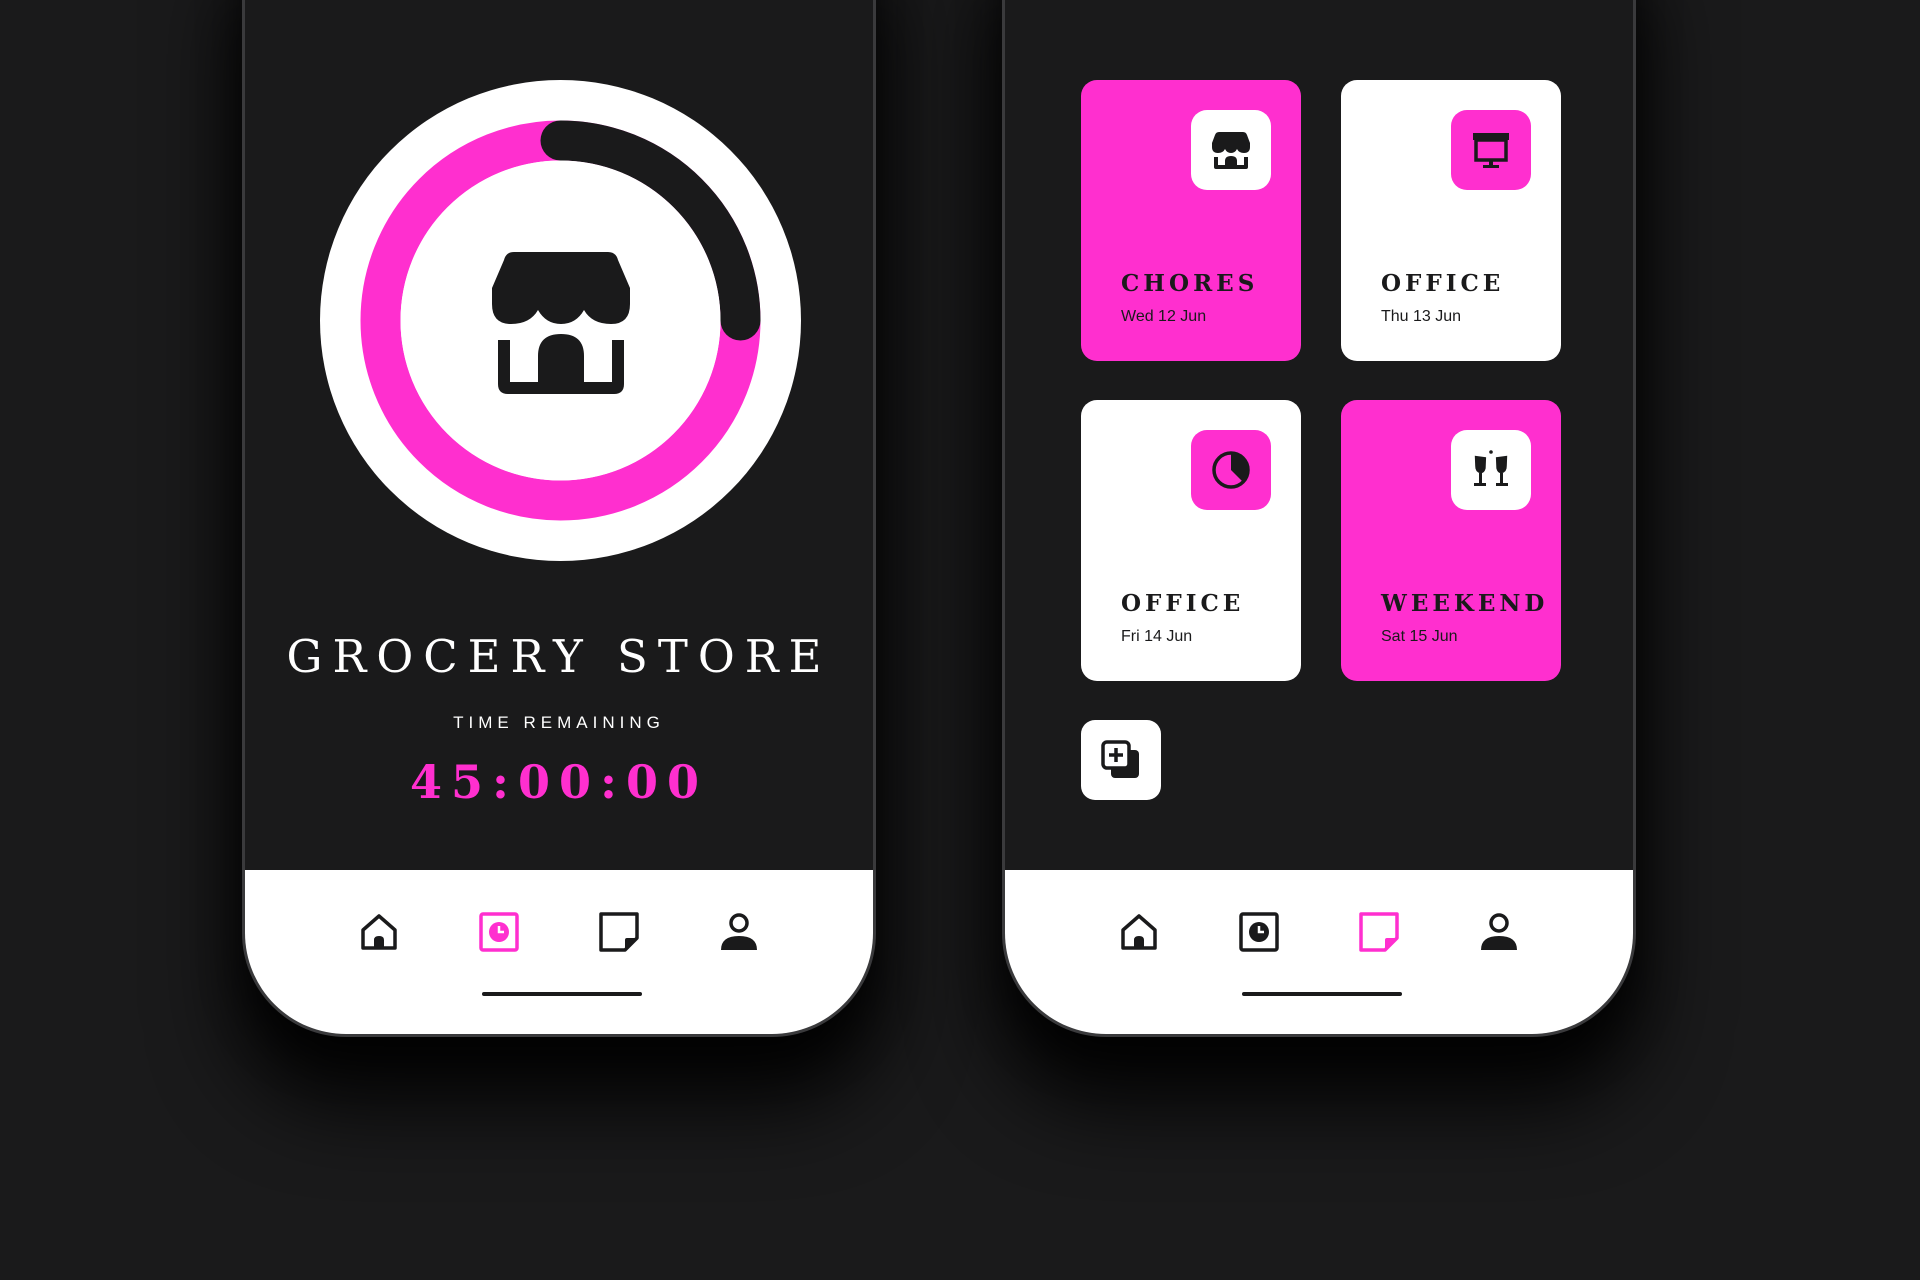 This screenshot has width=1920, height=1280. I want to click on schedule-card: OFFICE Fri 14 Jun, so click(1191, 540).